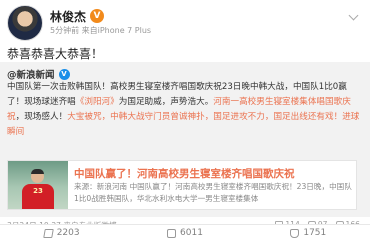 The height and width of the screenshot is (241, 370). I want to click on author-avatar, so click(25, 23).